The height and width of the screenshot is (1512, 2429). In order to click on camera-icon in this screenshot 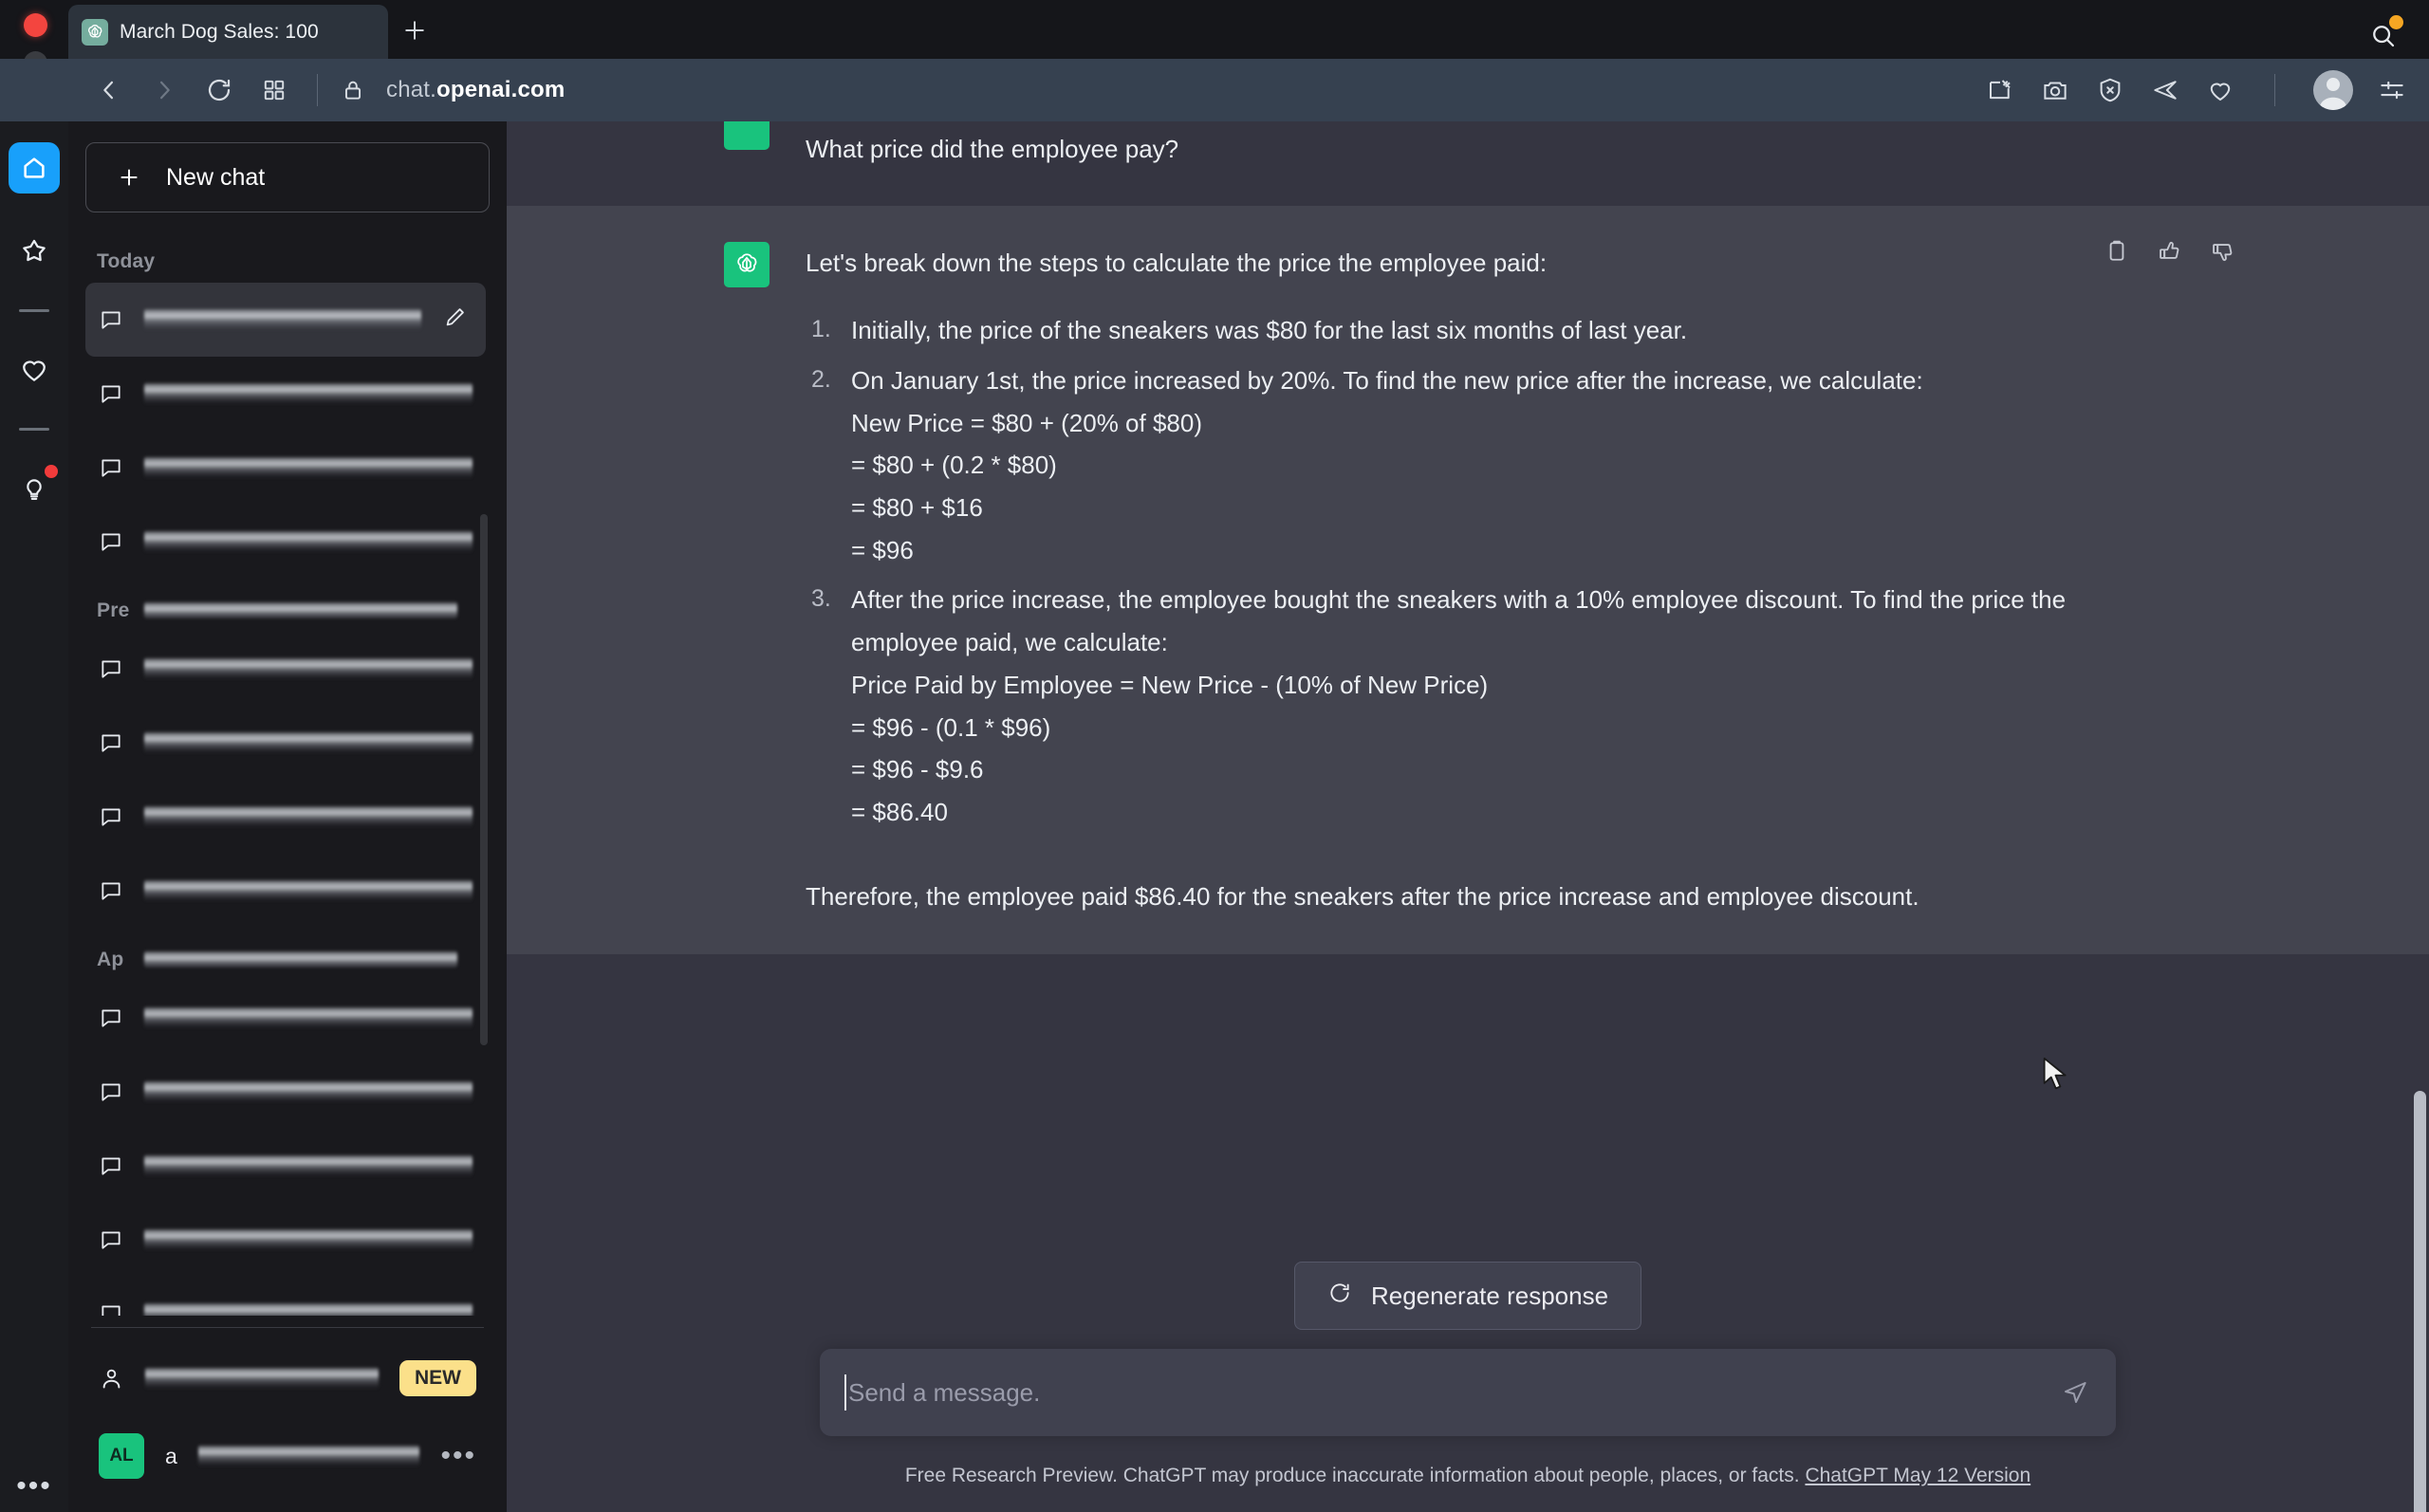, I will do `click(2055, 90)`.